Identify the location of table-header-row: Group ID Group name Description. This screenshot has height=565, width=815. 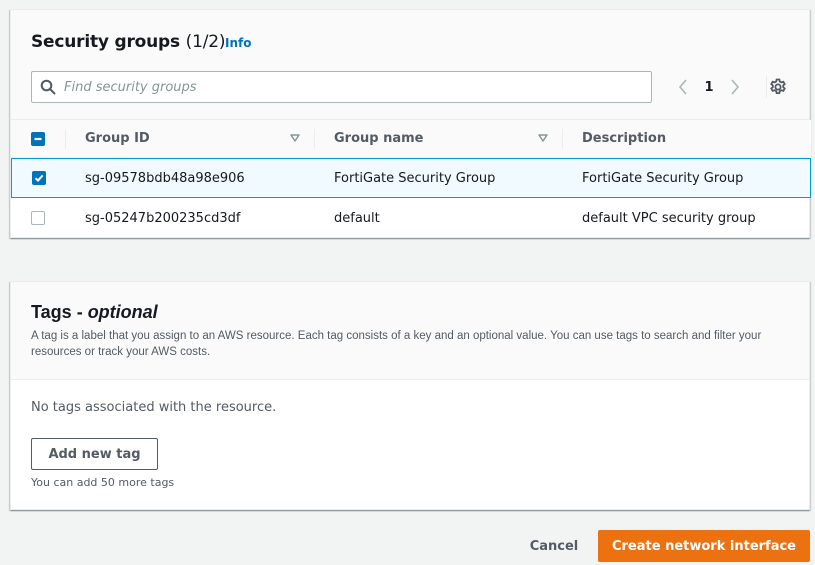
(411, 139).